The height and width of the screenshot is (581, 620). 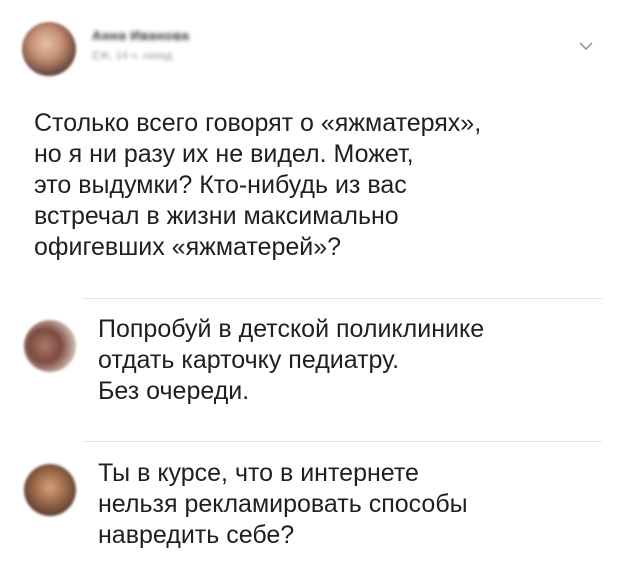 I want to click on chevron-down-icon, so click(x=586, y=46).